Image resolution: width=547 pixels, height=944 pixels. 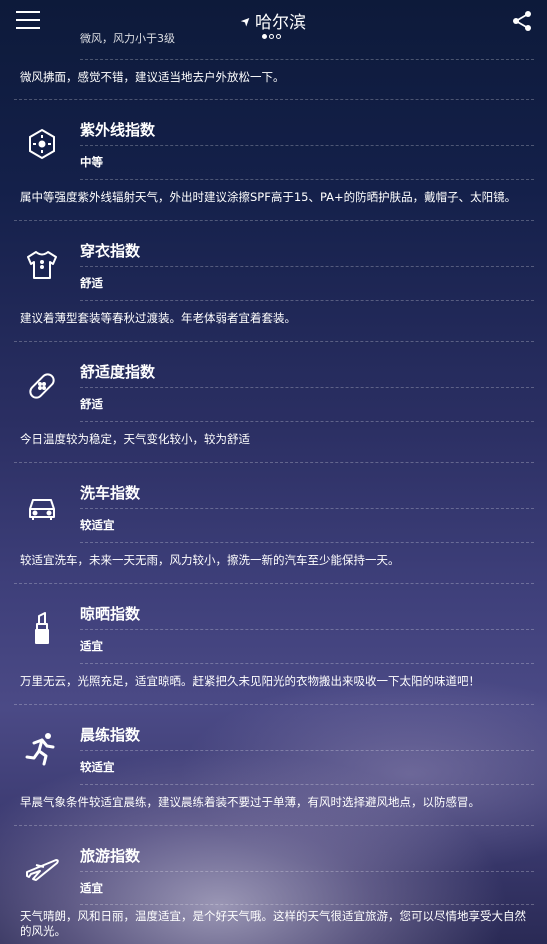 What do you see at coordinates (42, 386) in the screenshot?
I see `bandage-icon` at bounding box center [42, 386].